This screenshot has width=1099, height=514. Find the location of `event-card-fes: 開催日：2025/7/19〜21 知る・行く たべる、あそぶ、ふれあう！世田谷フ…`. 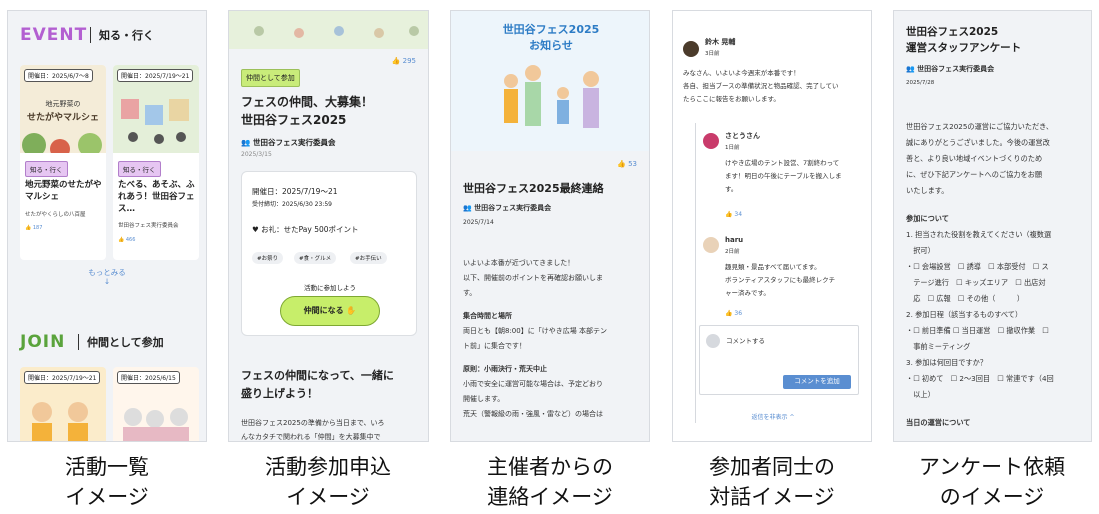

event-card-fes: 開催日：2025/7/19〜21 知る・行く たべる、あそぶ、ふれあう！世田谷フ… is located at coordinates (156, 162).